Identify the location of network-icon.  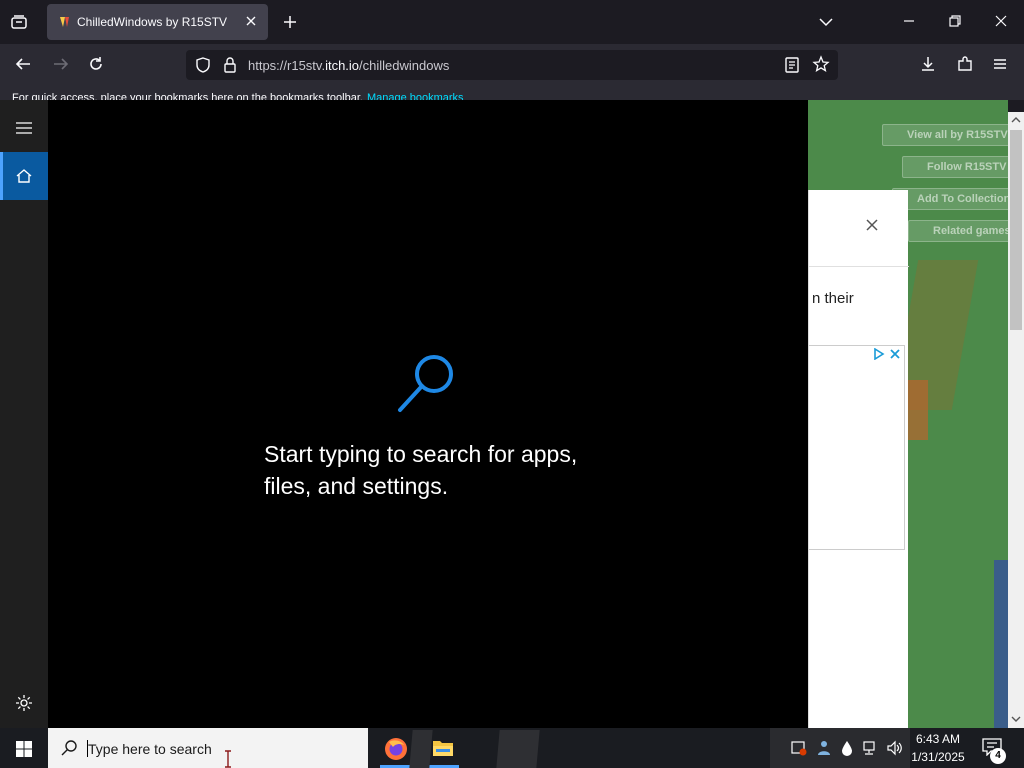
(871, 748).